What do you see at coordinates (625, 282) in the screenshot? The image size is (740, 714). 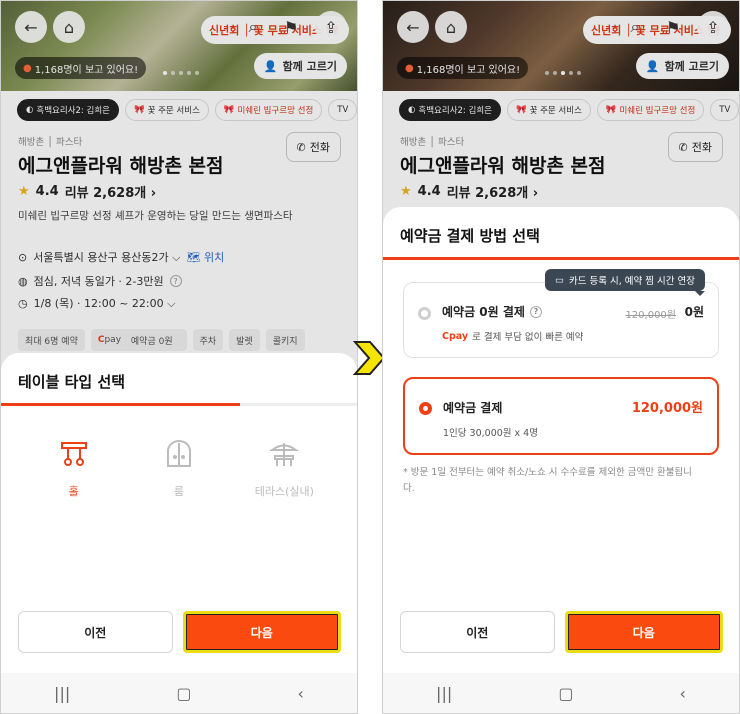 I see `card-tooltip: ▭ 카드 등록 시, 예약 찜 시간 연장` at bounding box center [625, 282].